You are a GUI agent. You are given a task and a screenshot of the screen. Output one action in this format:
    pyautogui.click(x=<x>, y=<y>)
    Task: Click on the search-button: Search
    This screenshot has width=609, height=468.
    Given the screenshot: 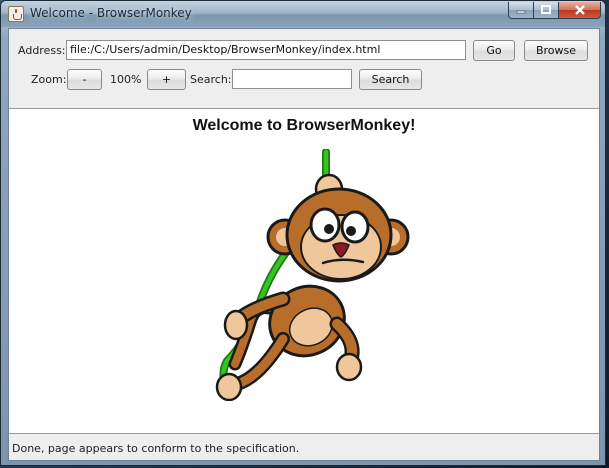 What is the action you would take?
    pyautogui.click(x=390, y=79)
    